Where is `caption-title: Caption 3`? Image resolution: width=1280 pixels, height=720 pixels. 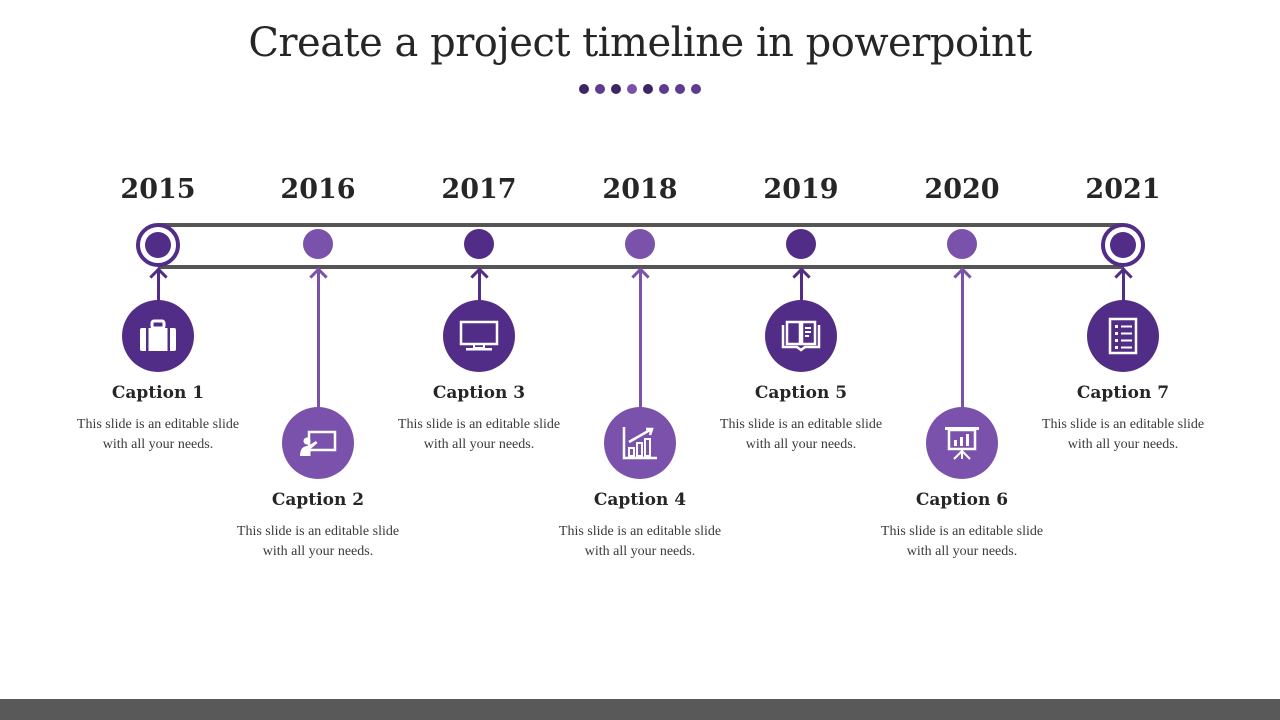 caption-title: Caption 3 is located at coordinates (479, 393).